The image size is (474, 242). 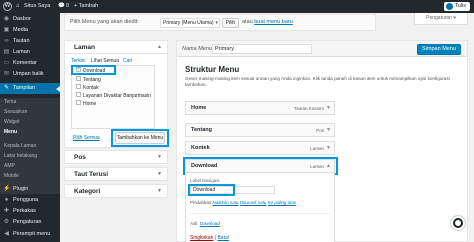 I want to click on wordpress-logo-icon: W, so click(x=7, y=6).